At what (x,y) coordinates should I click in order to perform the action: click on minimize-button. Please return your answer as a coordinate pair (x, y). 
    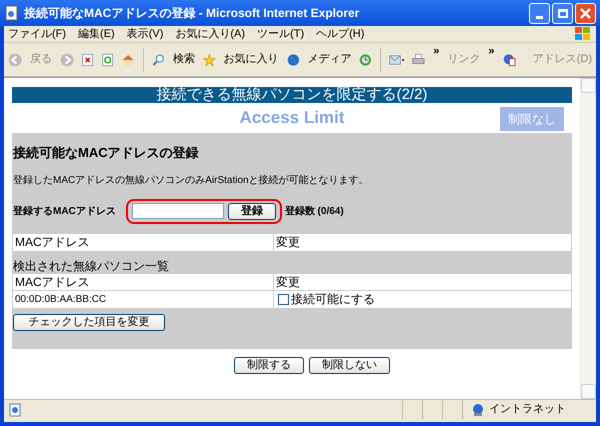
    Looking at the image, I should click on (539, 13).